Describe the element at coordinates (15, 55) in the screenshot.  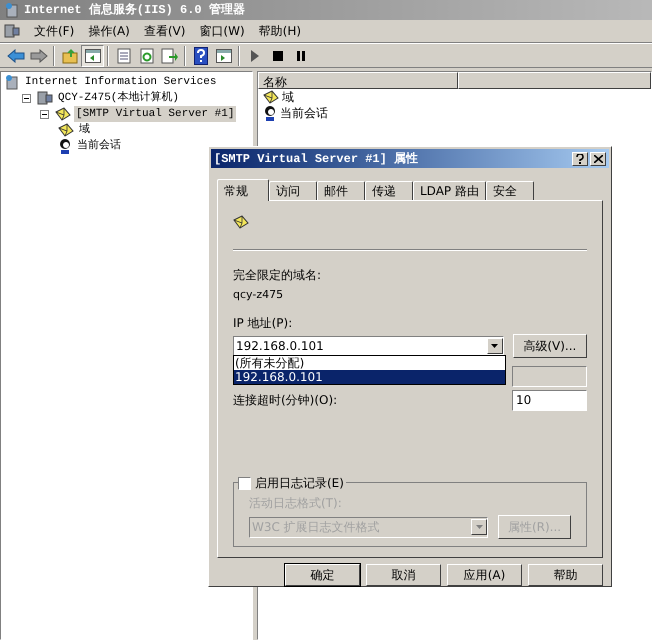
I see `back-arrow-icon` at that location.